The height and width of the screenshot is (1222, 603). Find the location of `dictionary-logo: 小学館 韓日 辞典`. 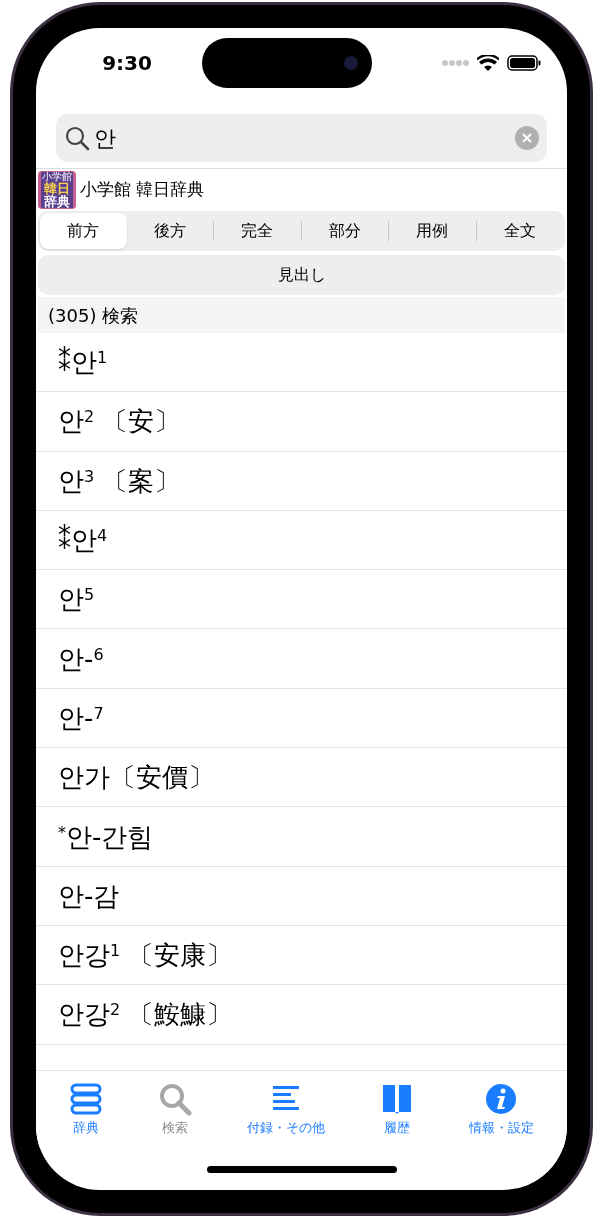

dictionary-logo: 小学館 韓日 辞典 is located at coordinates (57, 190).